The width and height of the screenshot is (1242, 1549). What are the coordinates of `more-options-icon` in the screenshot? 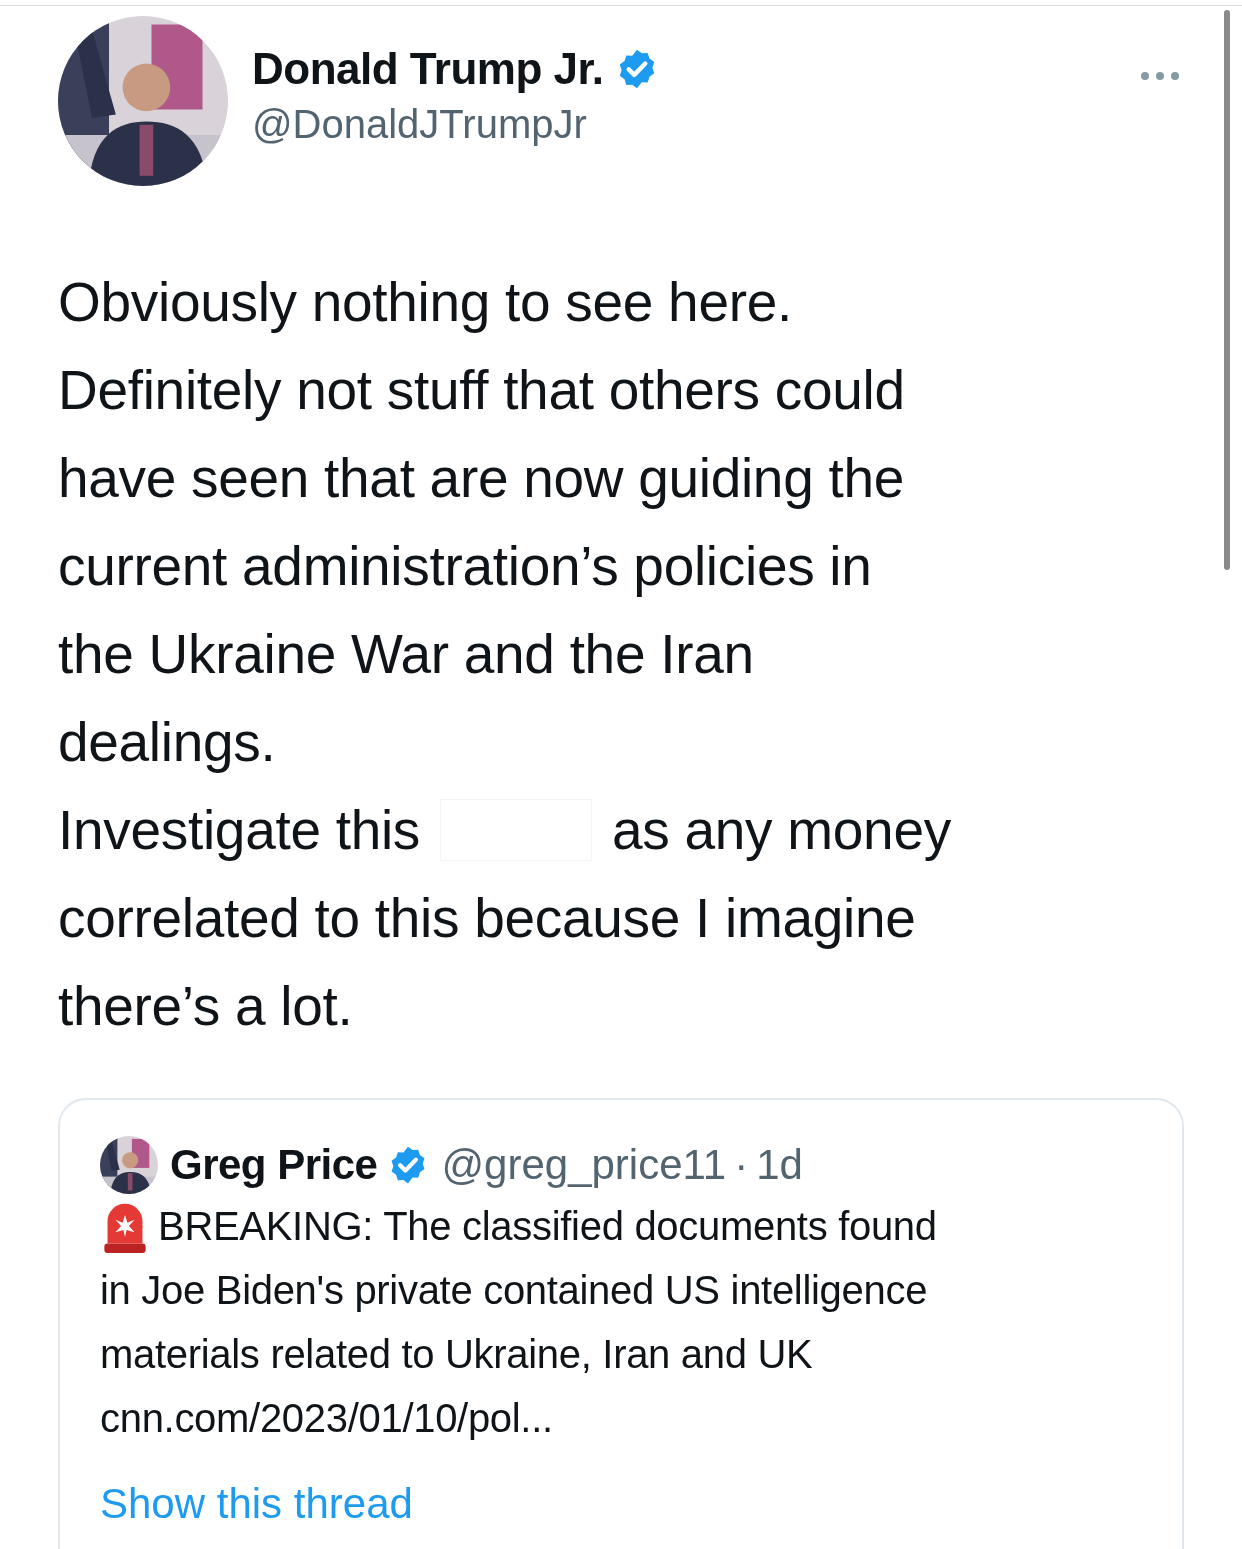 It's located at (1160, 76).